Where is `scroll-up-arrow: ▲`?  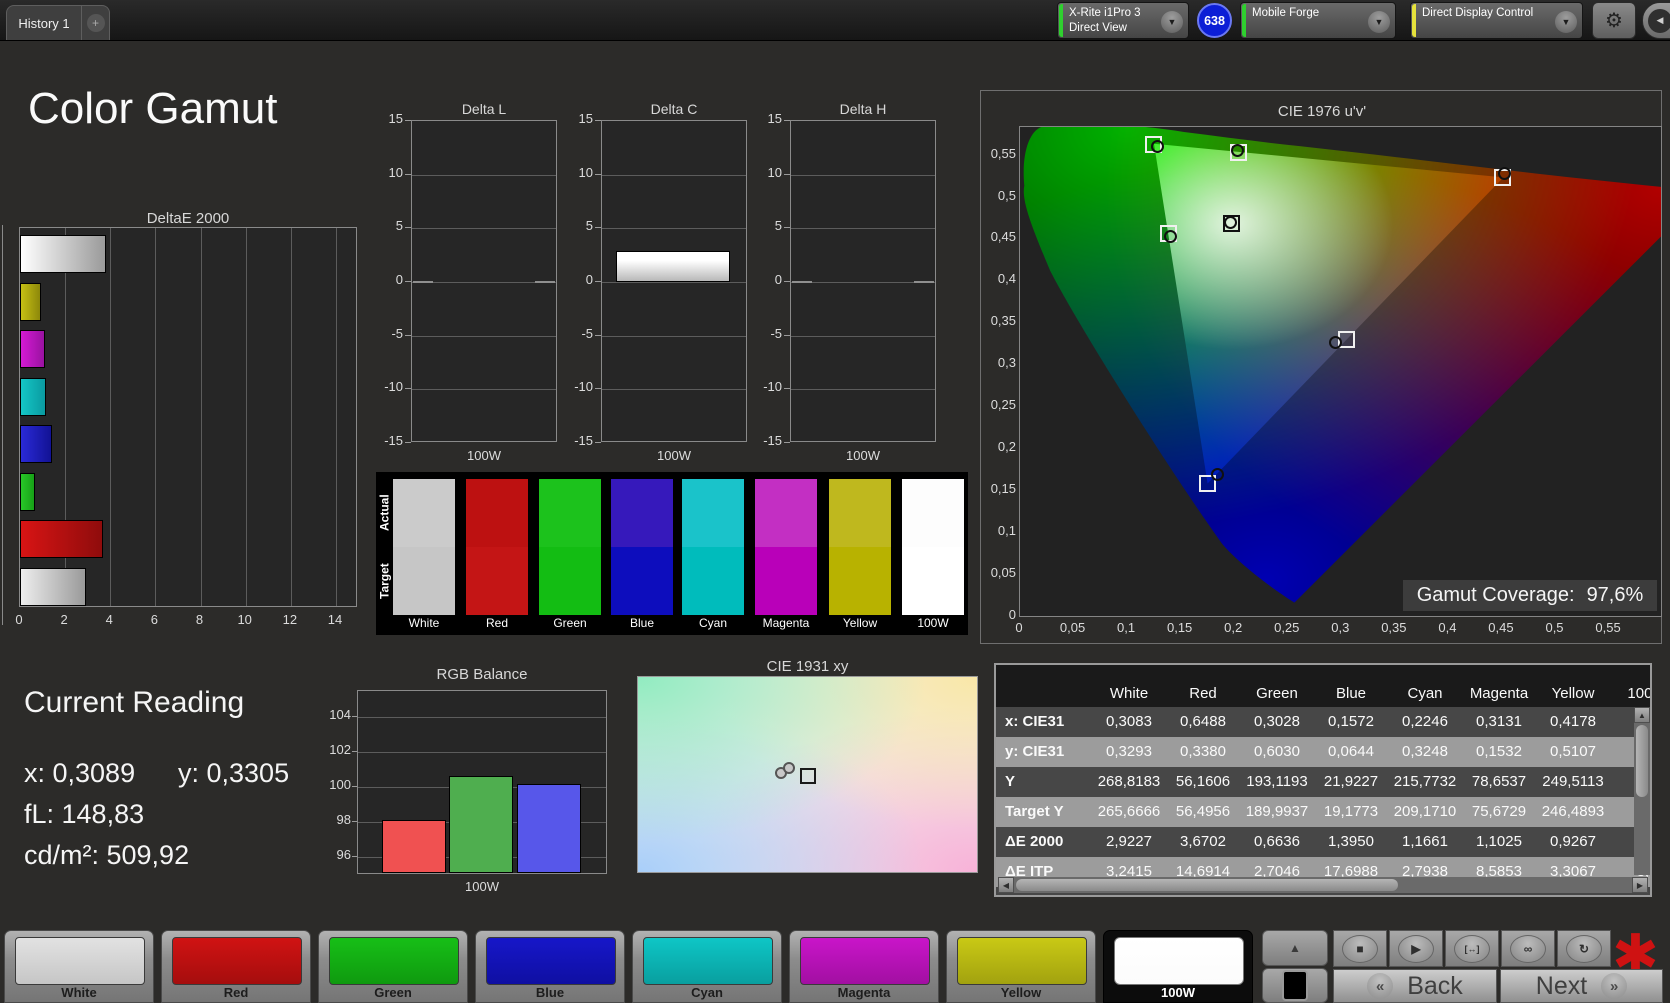 scroll-up-arrow: ▲ is located at coordinates (1642, 715).